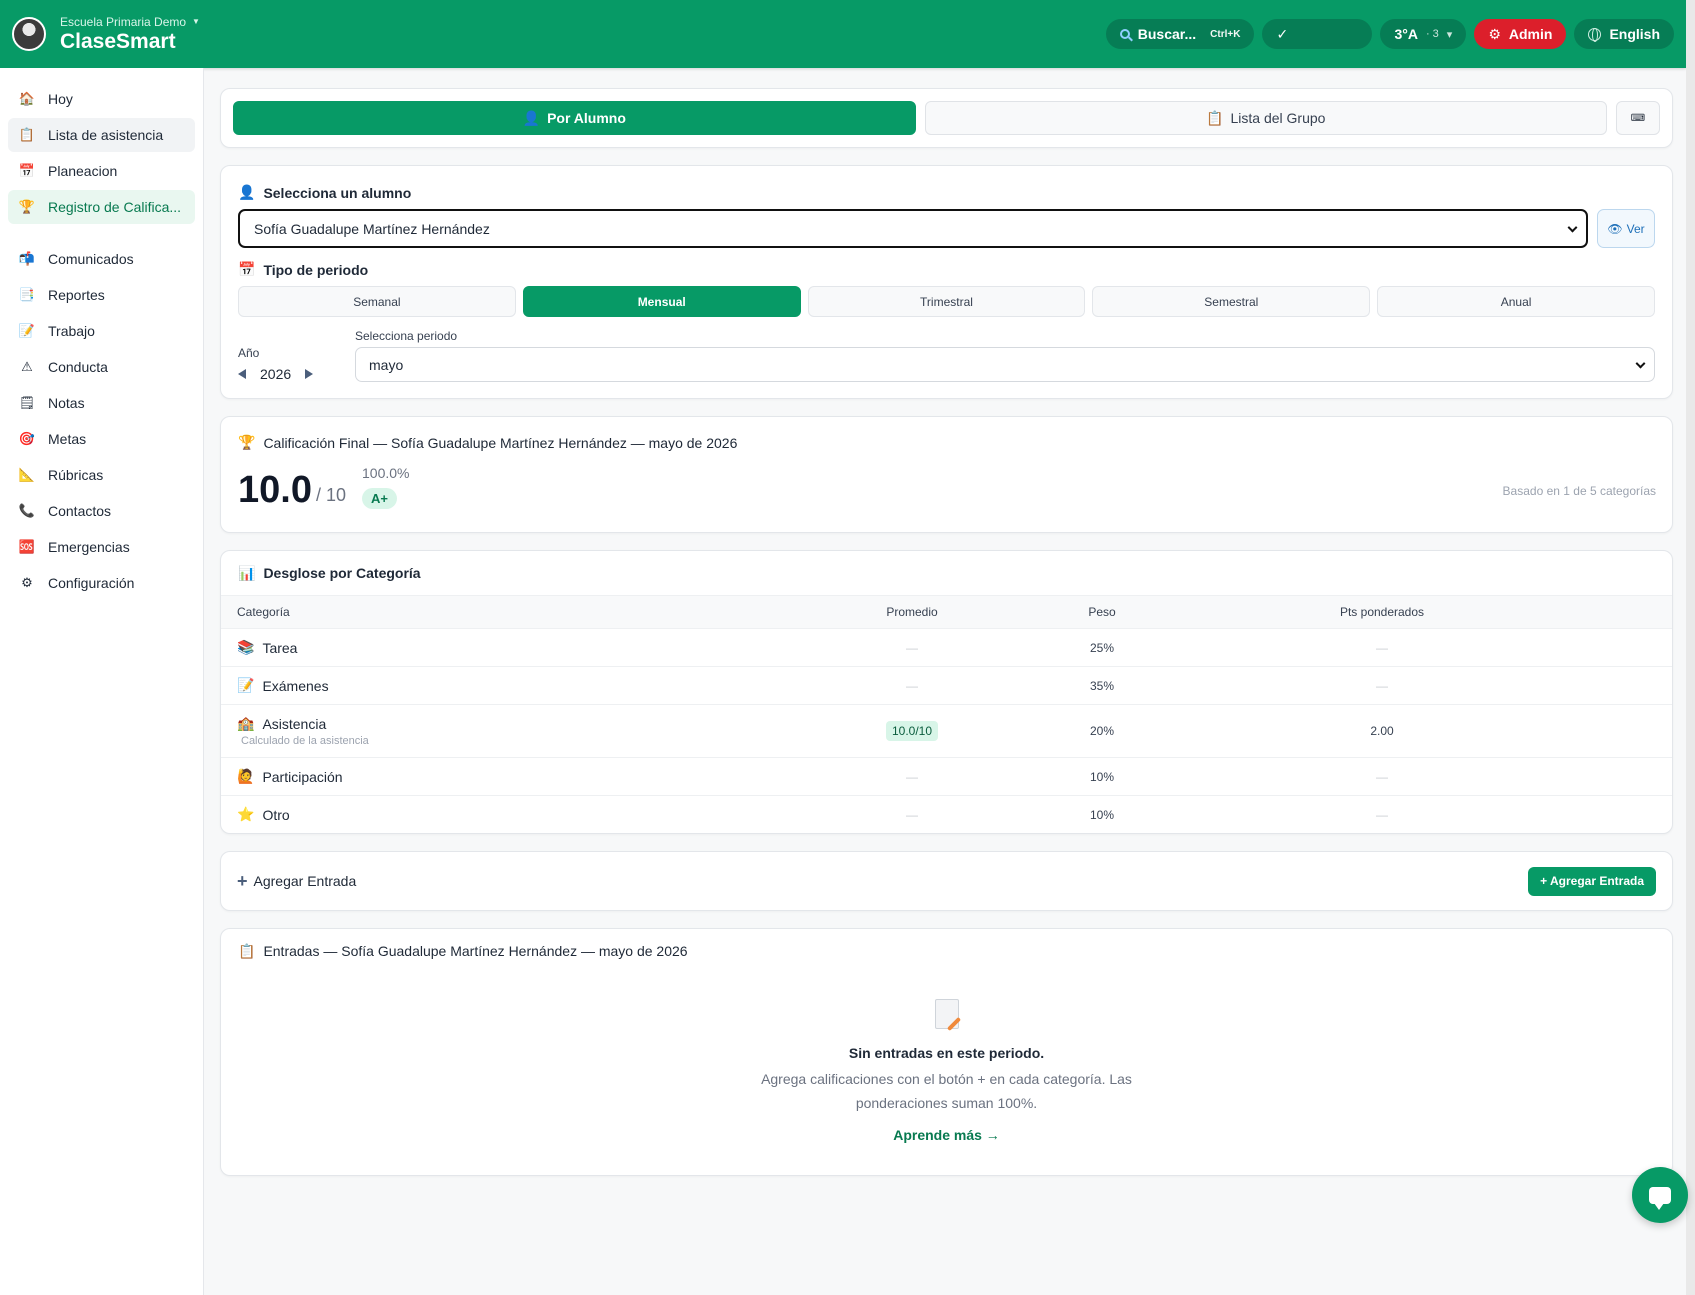 This screenshot has width=1695, height=1295. Describe the element at coordinates (1382, 612) in the screenshot. I see `column-header: Pts ponderados` at that location.